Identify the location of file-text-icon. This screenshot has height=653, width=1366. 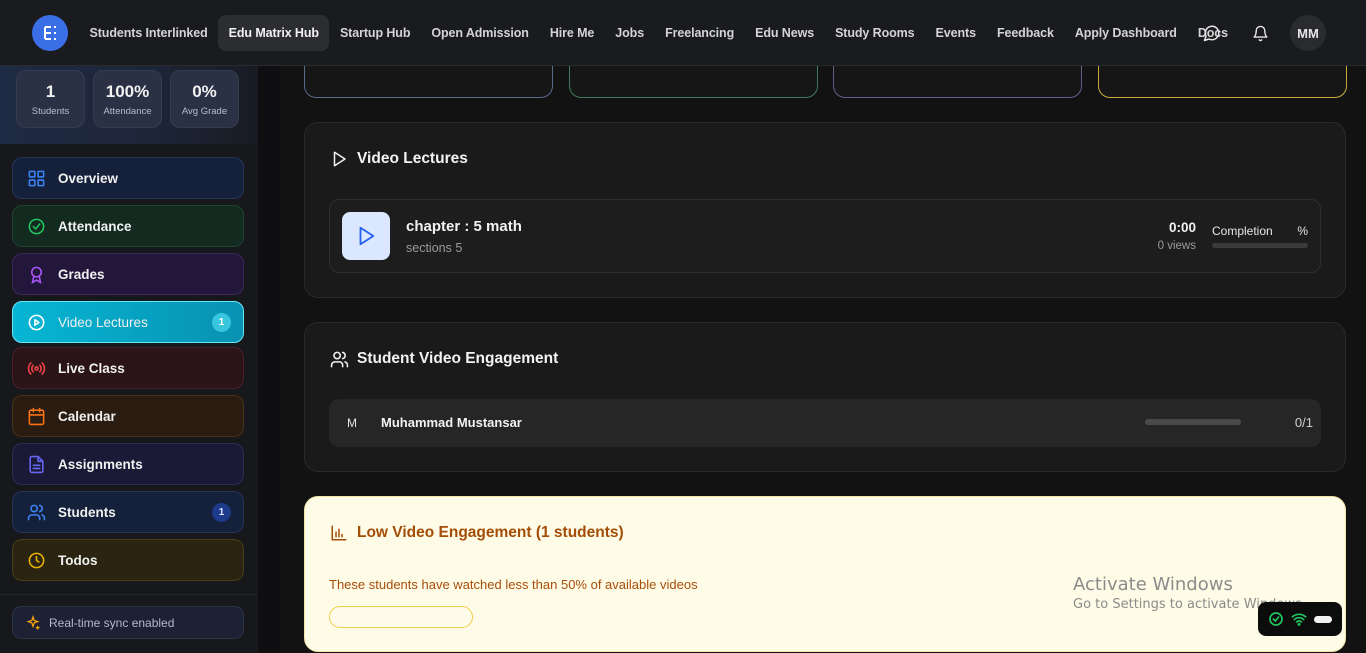
(36, 464).